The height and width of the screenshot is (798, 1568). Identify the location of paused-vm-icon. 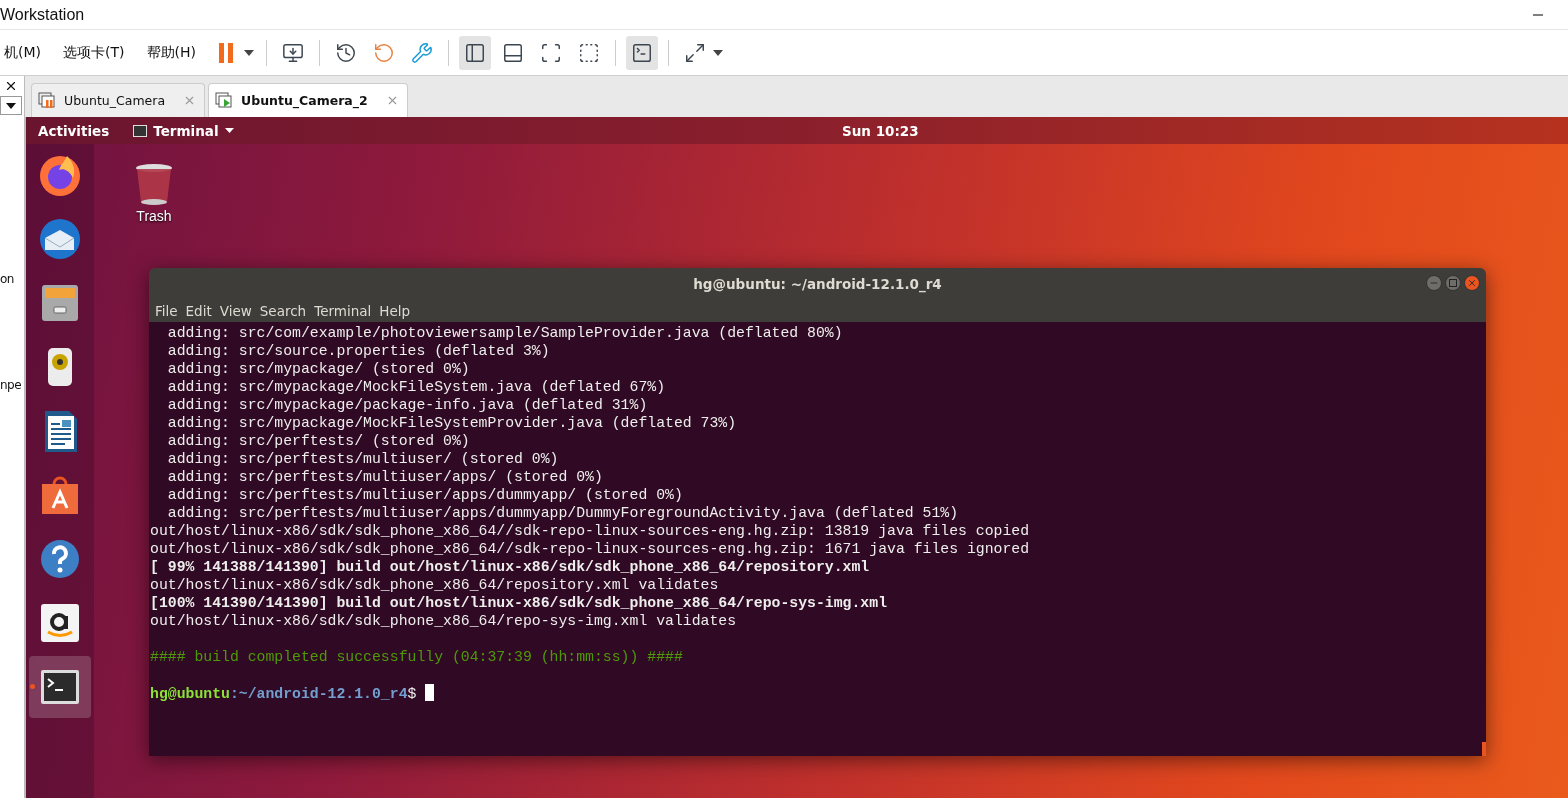
(47, 100).